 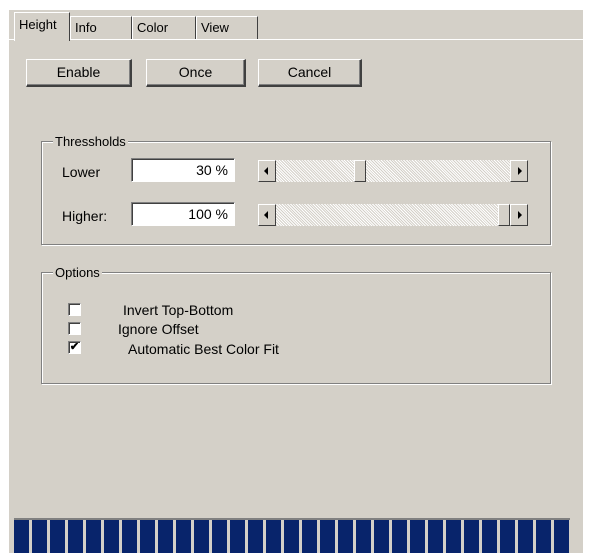 I want to click on higher-threshold-slider-thumb, so click(x=504, y=215).